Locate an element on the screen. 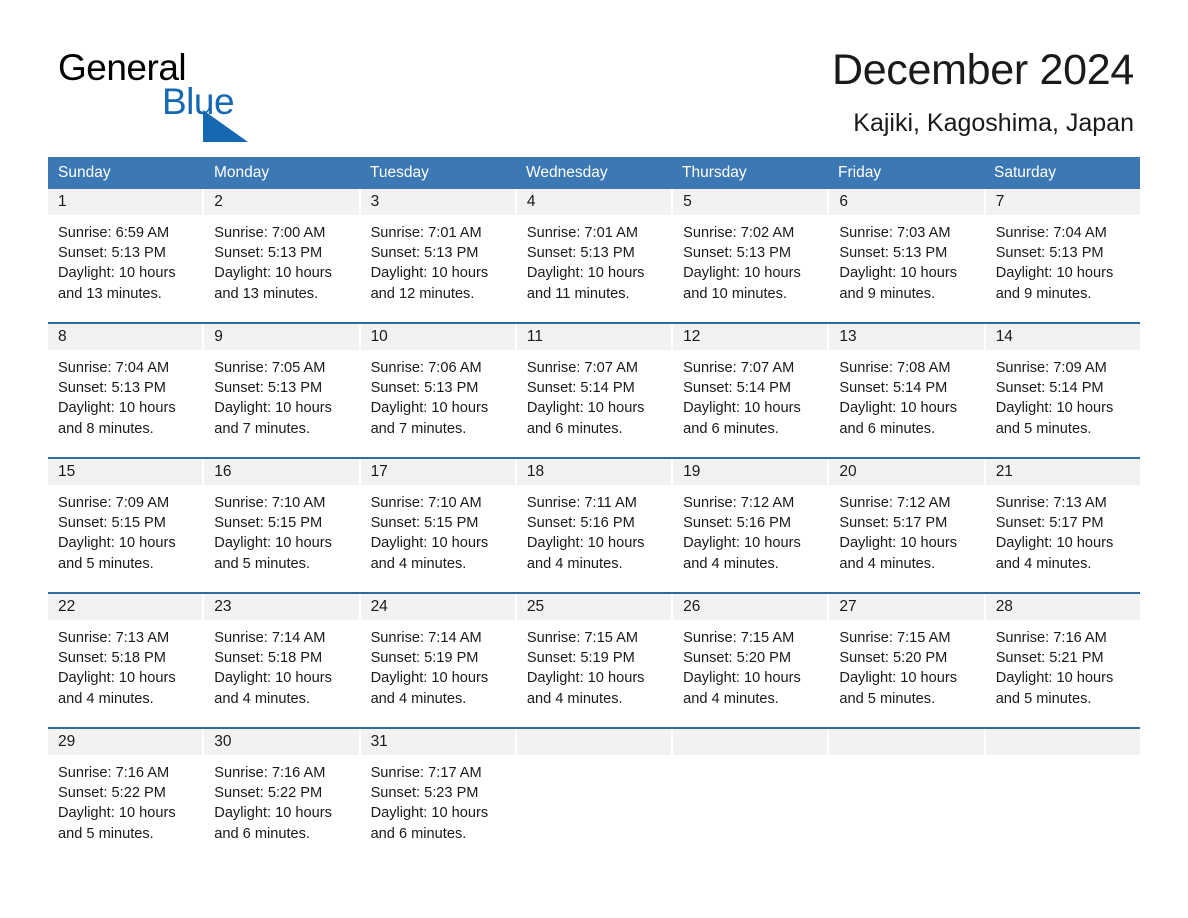 This screenshot has height=918, width=1188. sunset-text: Sunset: 5:20 PM is located at coordinates (737, 658).